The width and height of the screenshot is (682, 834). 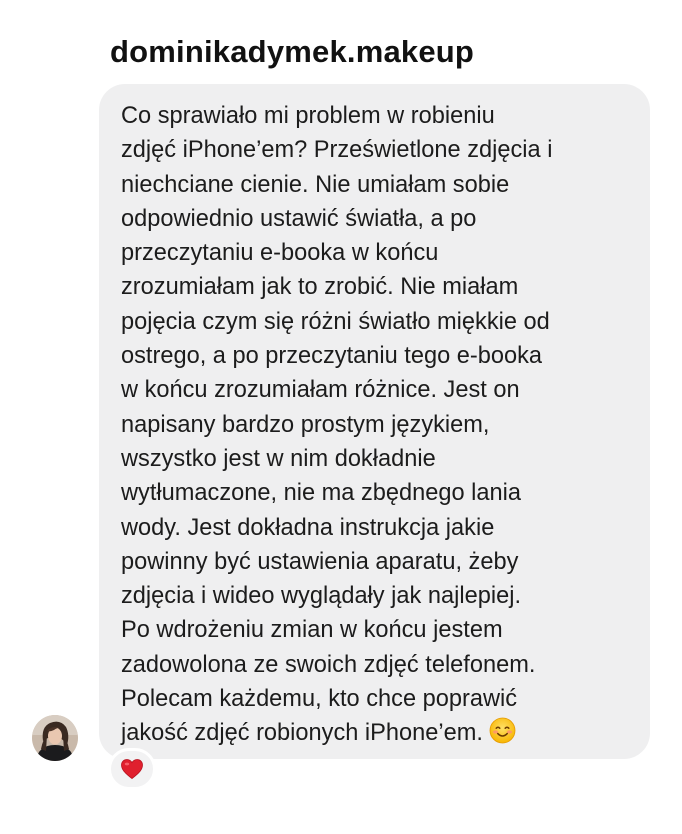 I want to click on message-line: Po wdrożeniu zmian w końcu jestem, so click(x=312, y=630).